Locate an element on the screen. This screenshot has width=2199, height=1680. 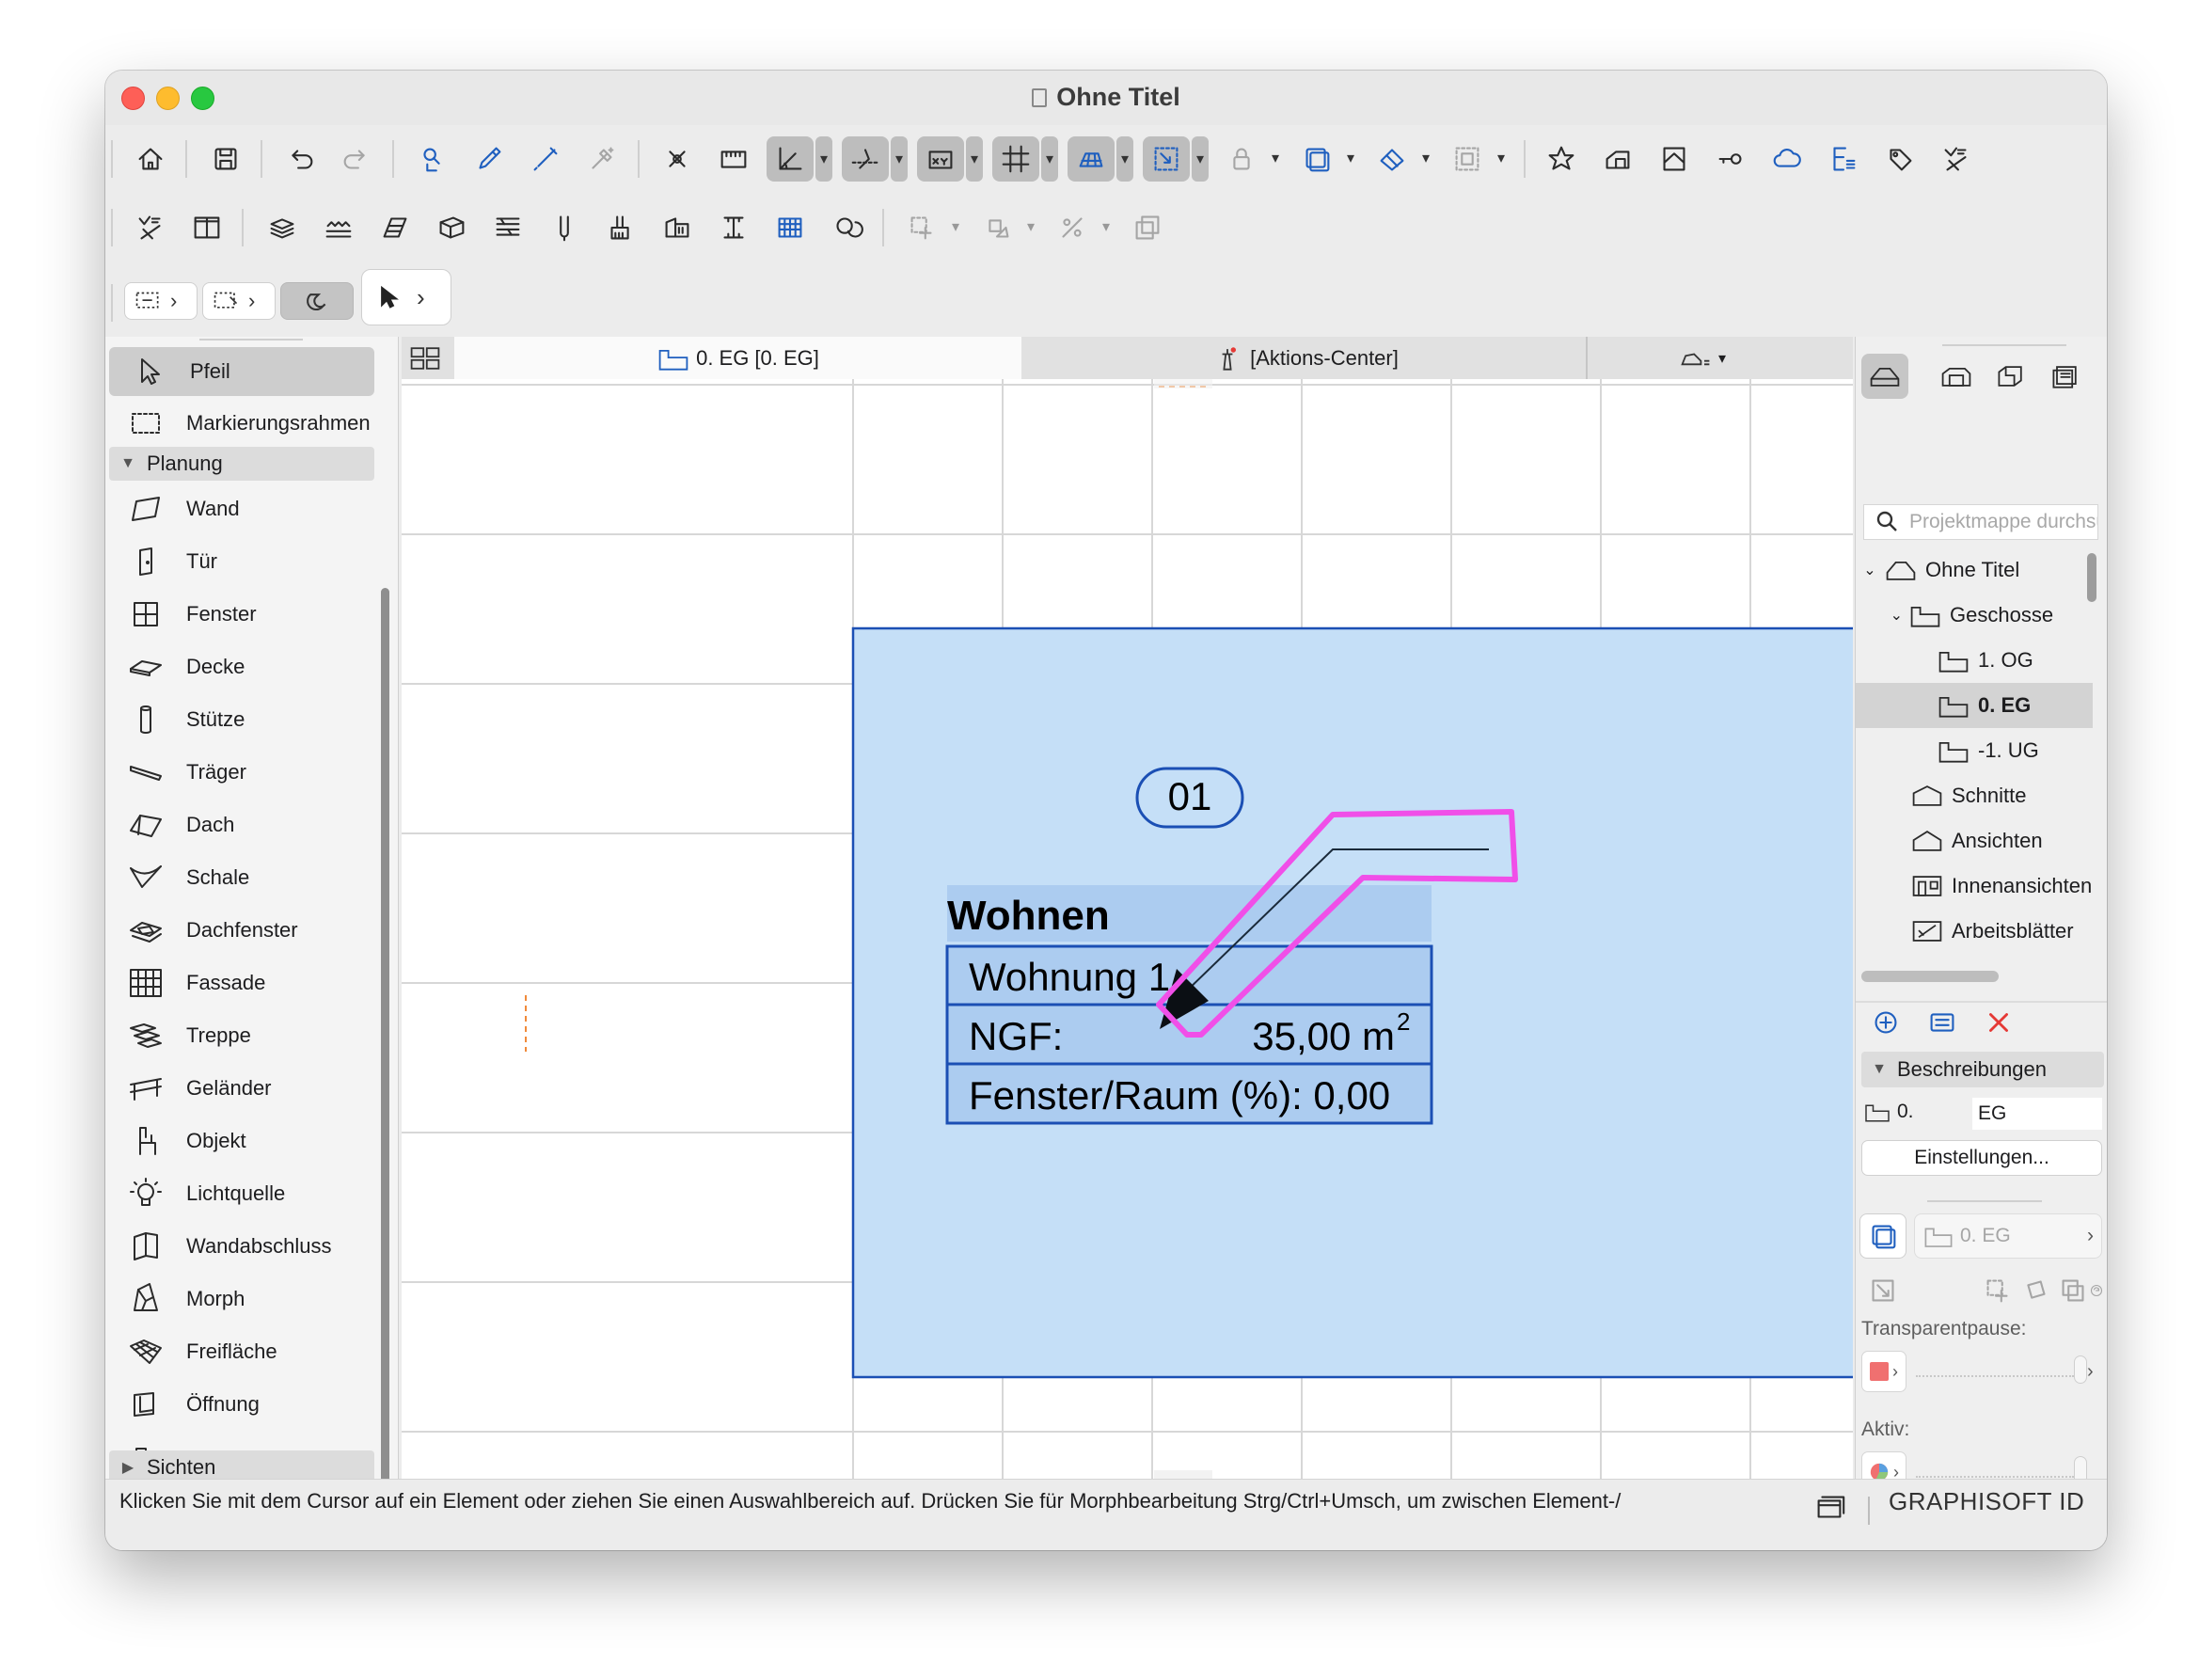
favorites-star-icon is located at coordinates (1561, 159).